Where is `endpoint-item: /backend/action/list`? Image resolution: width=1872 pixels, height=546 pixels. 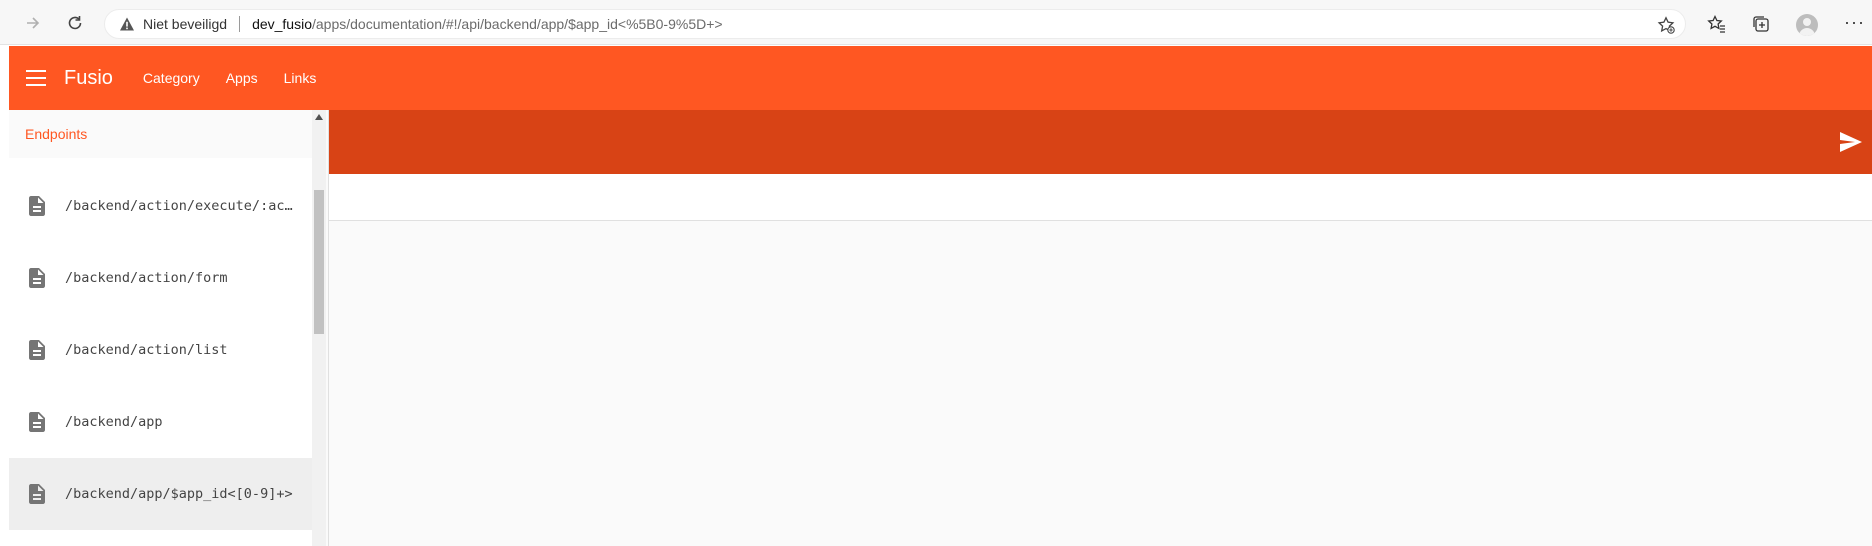 endpoint-item: /backend/action/list is located at coordinates (160, 350).